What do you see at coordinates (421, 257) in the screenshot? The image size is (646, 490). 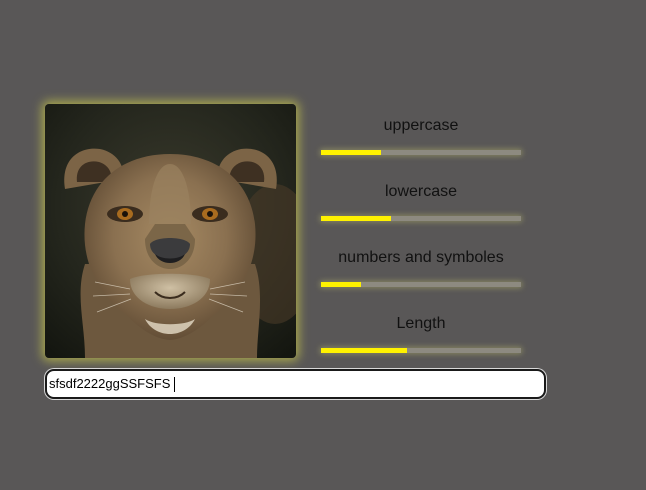 I see `metric-label: numbers and symboles` at bounding box center [421, 257].